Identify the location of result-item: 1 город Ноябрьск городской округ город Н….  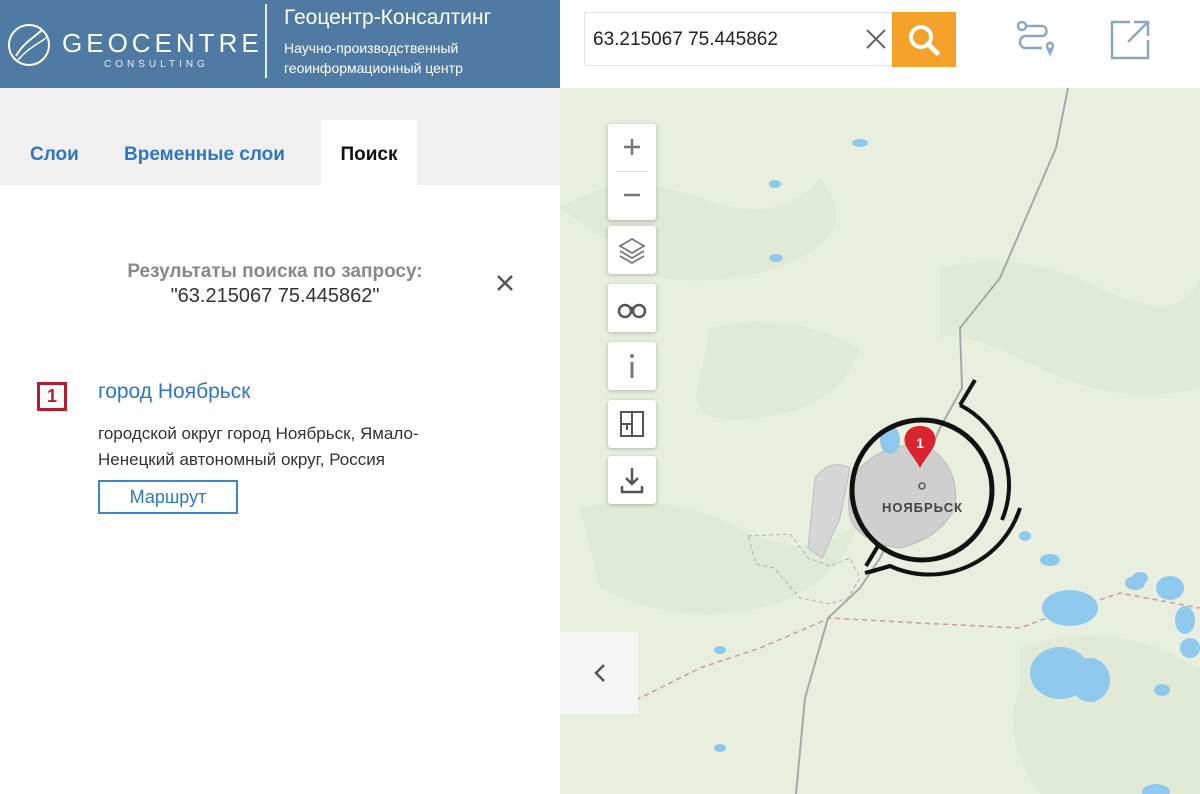
(286, 458).